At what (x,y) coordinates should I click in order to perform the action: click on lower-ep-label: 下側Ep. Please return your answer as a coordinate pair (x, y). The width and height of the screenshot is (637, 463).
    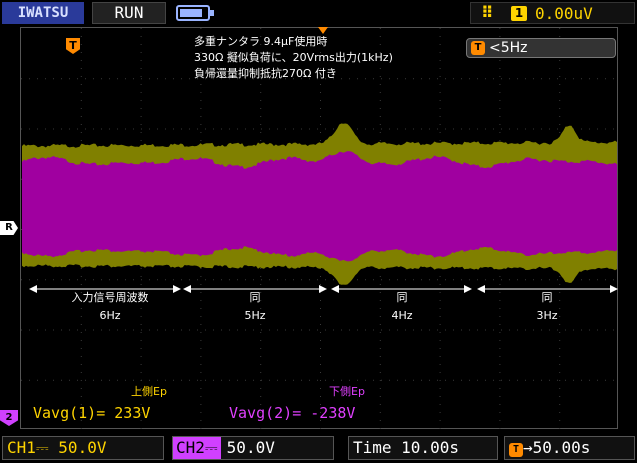
    Looking at the image, I should click on (347, 391).